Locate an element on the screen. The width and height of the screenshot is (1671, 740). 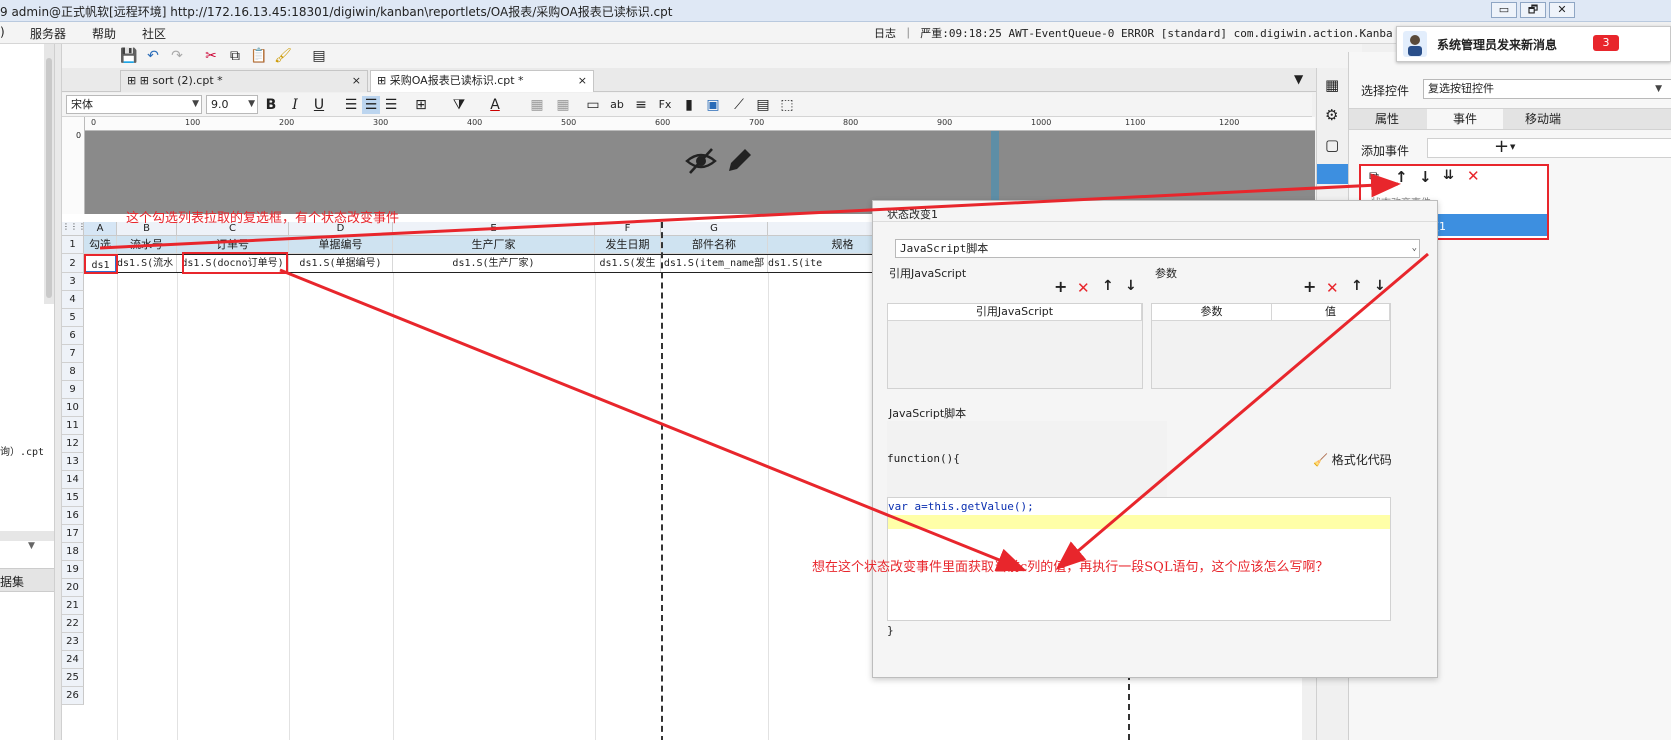
active-side-tab is located at coordinates (1332, 174).